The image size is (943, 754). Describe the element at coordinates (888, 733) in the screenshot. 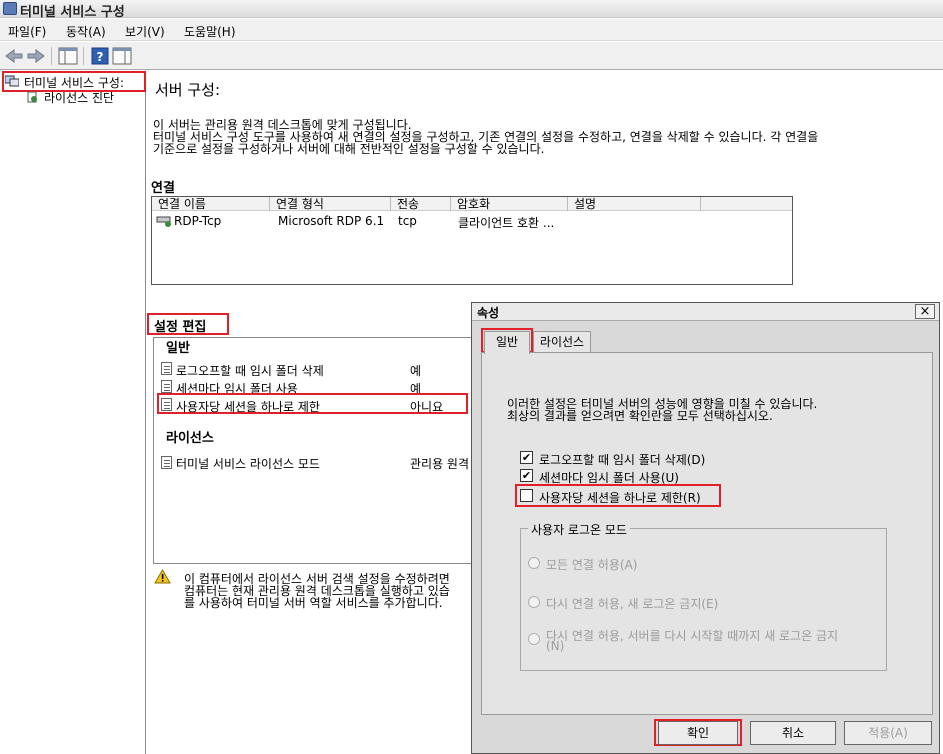

I see `apply-button: 적용(A)` at that location.